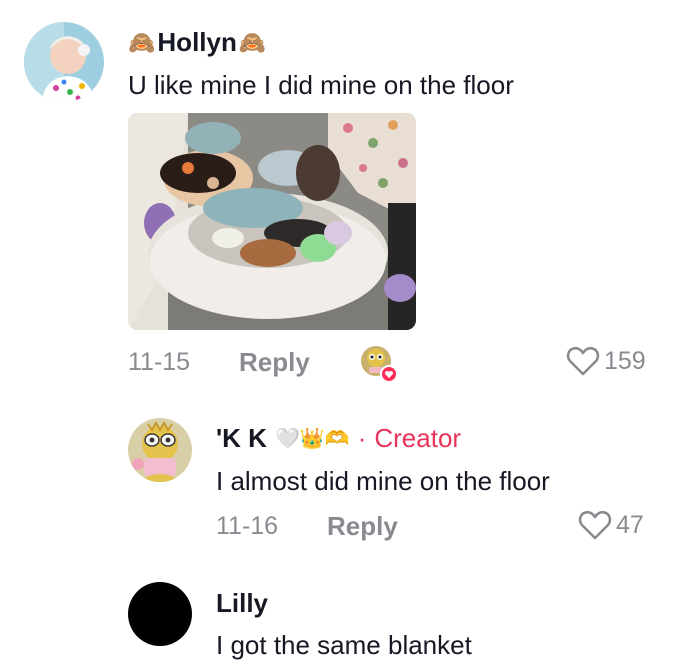  Describe the element at coordinates (321, 85) in the screenshot. I see `comment-text: U like mine I did mine on the floor` at that location.